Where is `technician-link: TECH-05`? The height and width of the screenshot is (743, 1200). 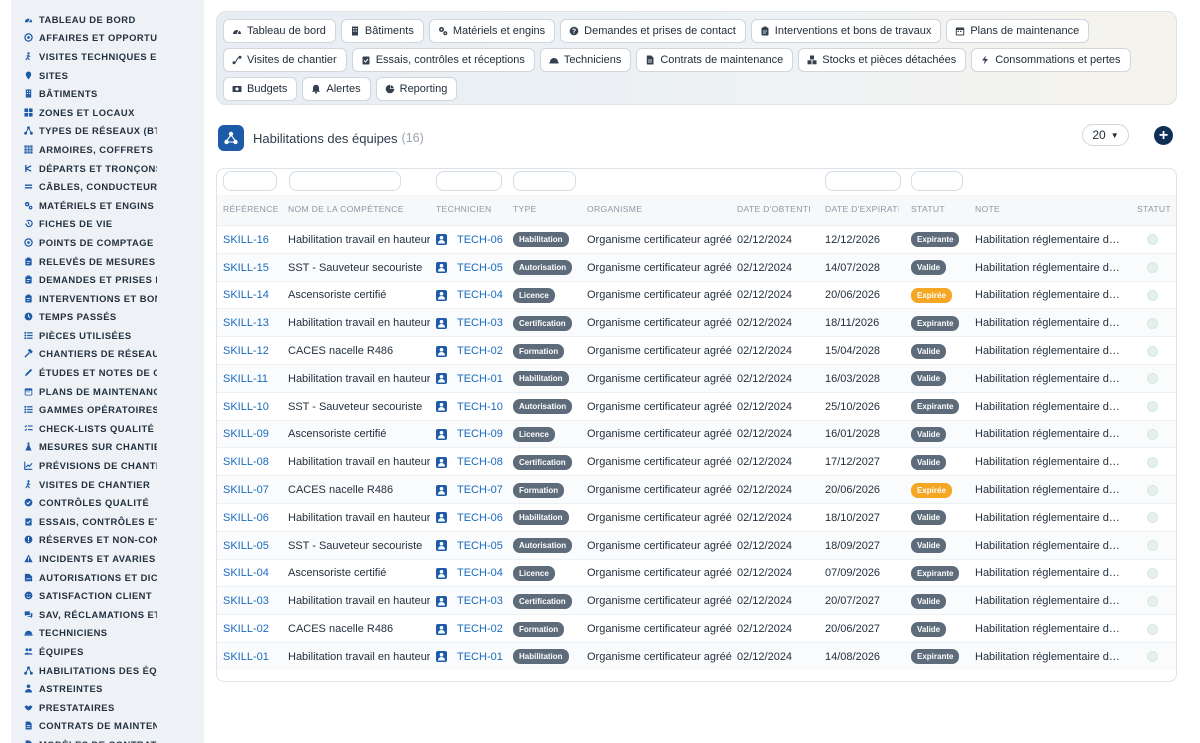
technician-link: TECH-05 is located at coordinates (480, 268).